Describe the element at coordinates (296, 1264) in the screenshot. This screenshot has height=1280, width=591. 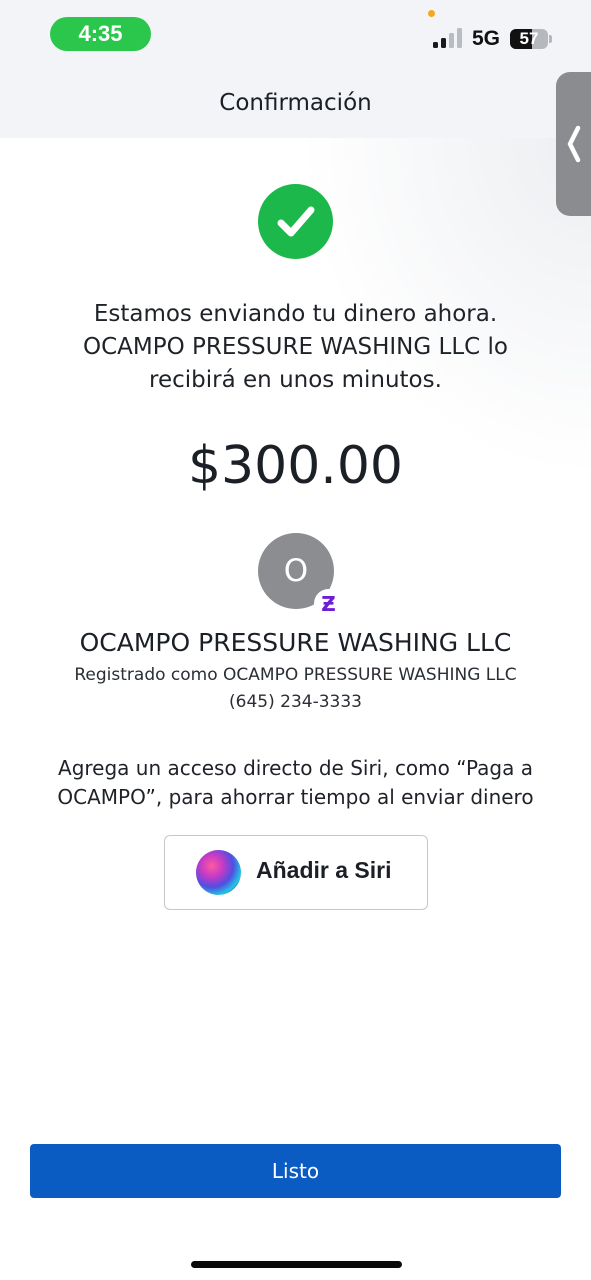
I see `home-indicator` at that location.